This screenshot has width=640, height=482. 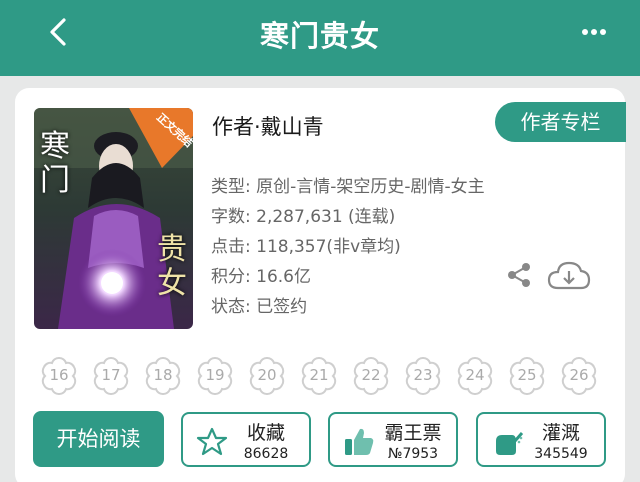 What do you see at coordinates (59, 376) in the screenshot?
I see `flower-badge: 16` at bounding box center [59, 376].